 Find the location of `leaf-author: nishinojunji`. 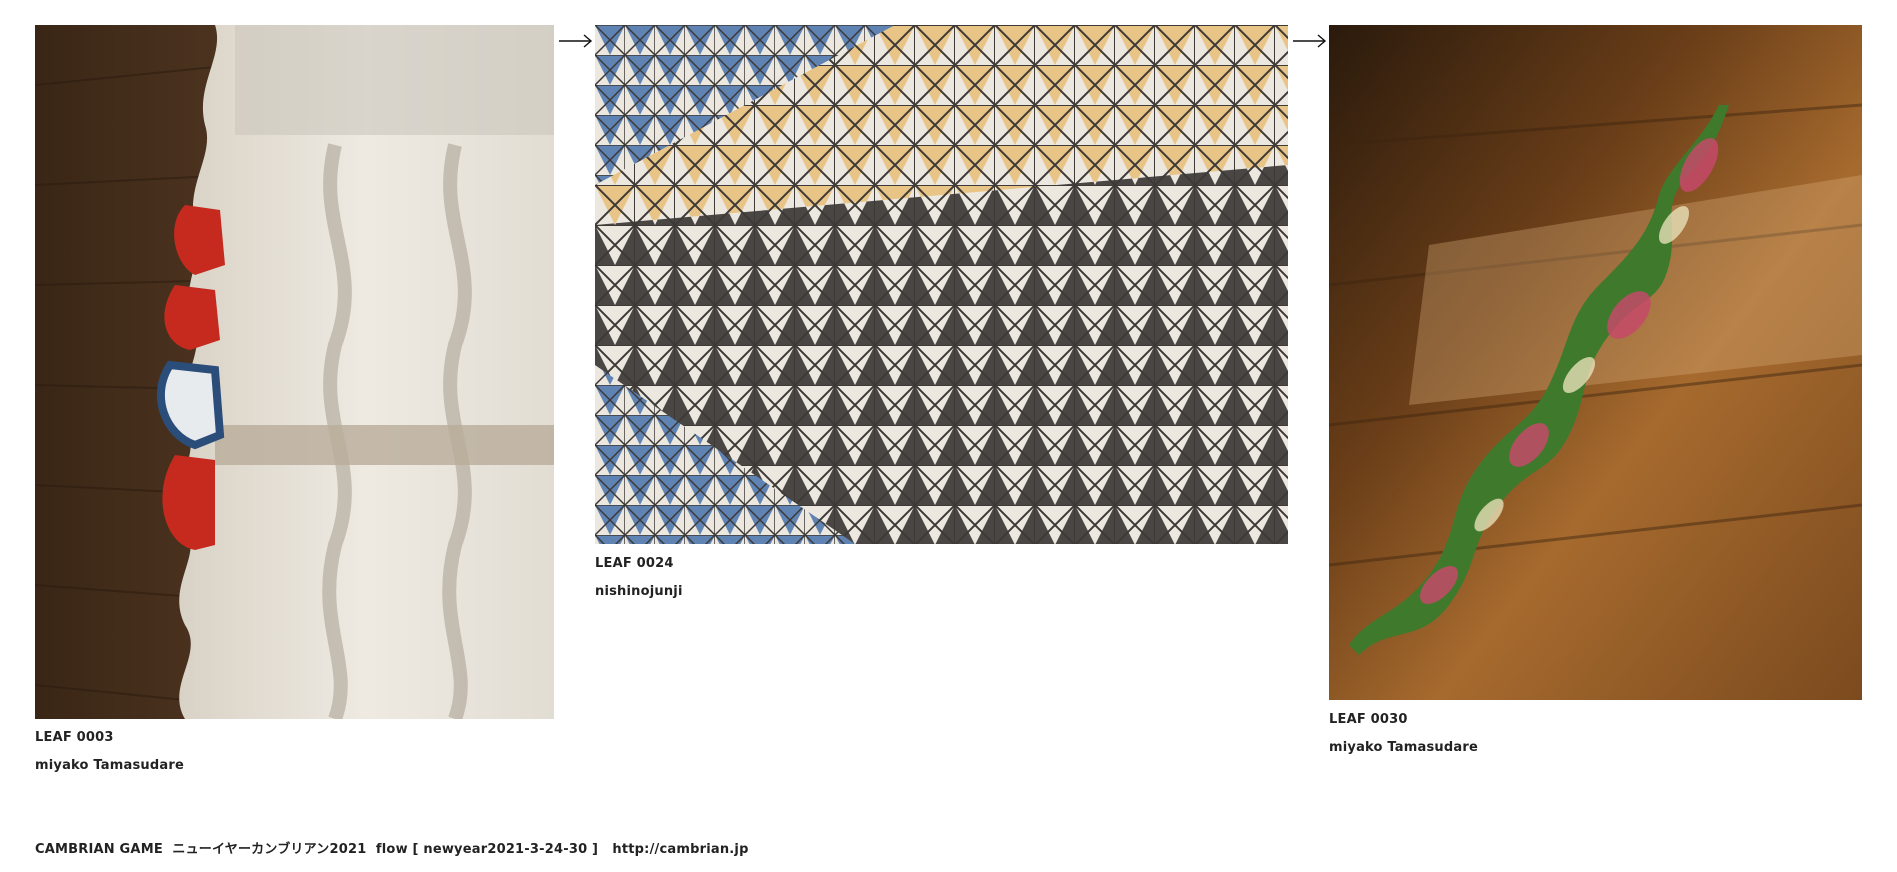

leaf-author: nishinojunji is located at coordinates (639, 591).